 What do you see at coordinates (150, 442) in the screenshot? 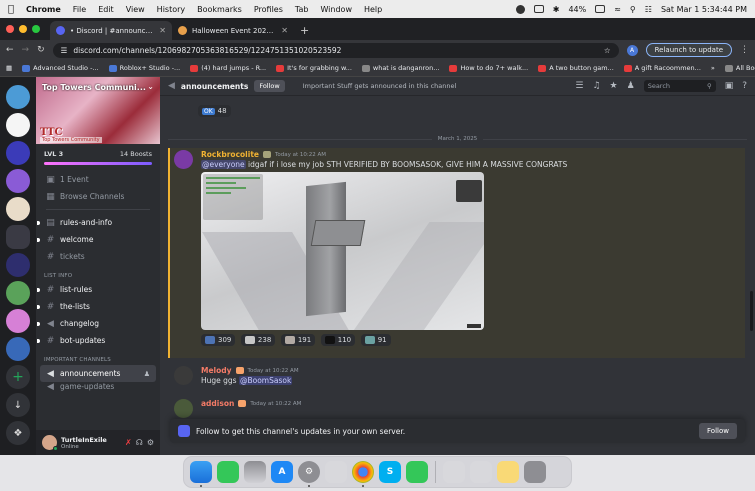
I see `settings-gear-icon: ⚙` at bounding box center [150, 442].